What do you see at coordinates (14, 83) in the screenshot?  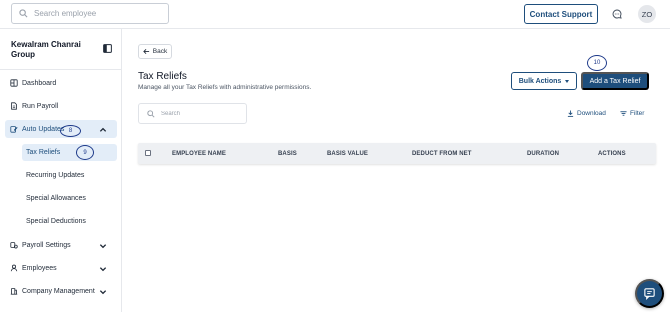 I see `dashboard-icon` at bounding box center [14, 83].